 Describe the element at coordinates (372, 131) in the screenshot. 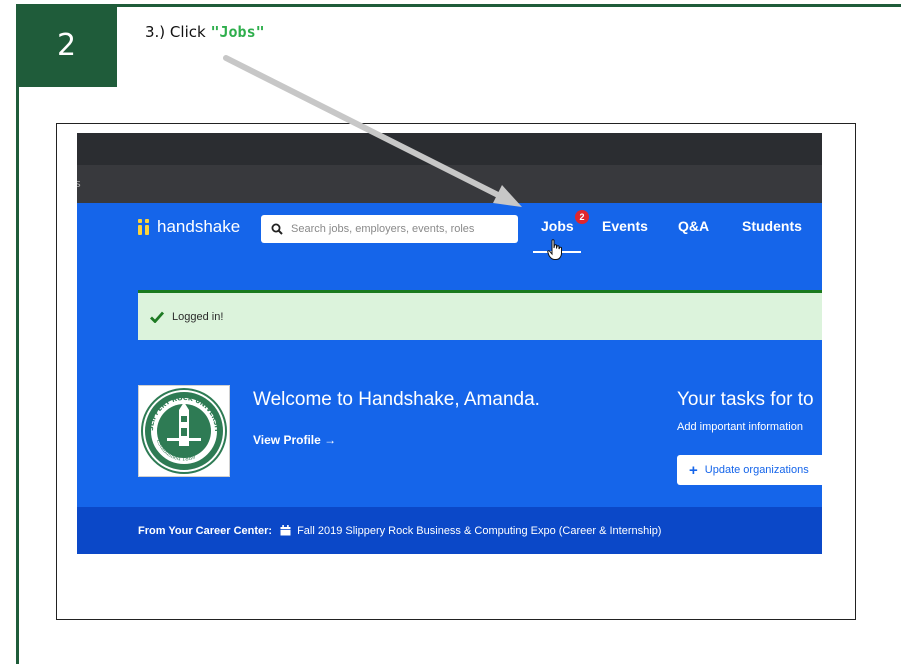

I see `pointer-arrow-annotation` at that location.